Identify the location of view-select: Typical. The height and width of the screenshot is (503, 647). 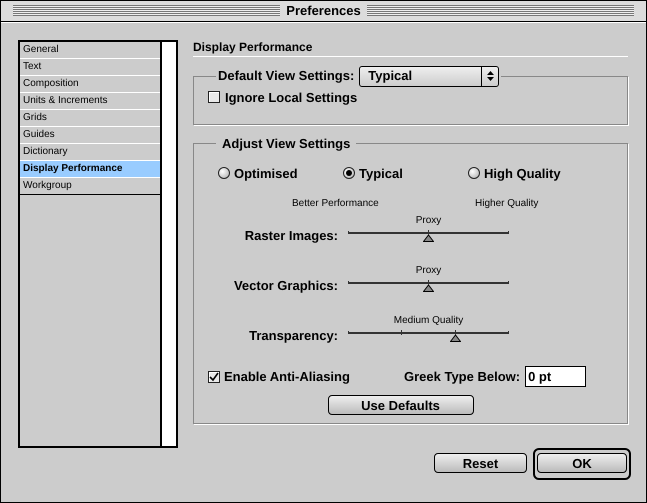
(429, 76).